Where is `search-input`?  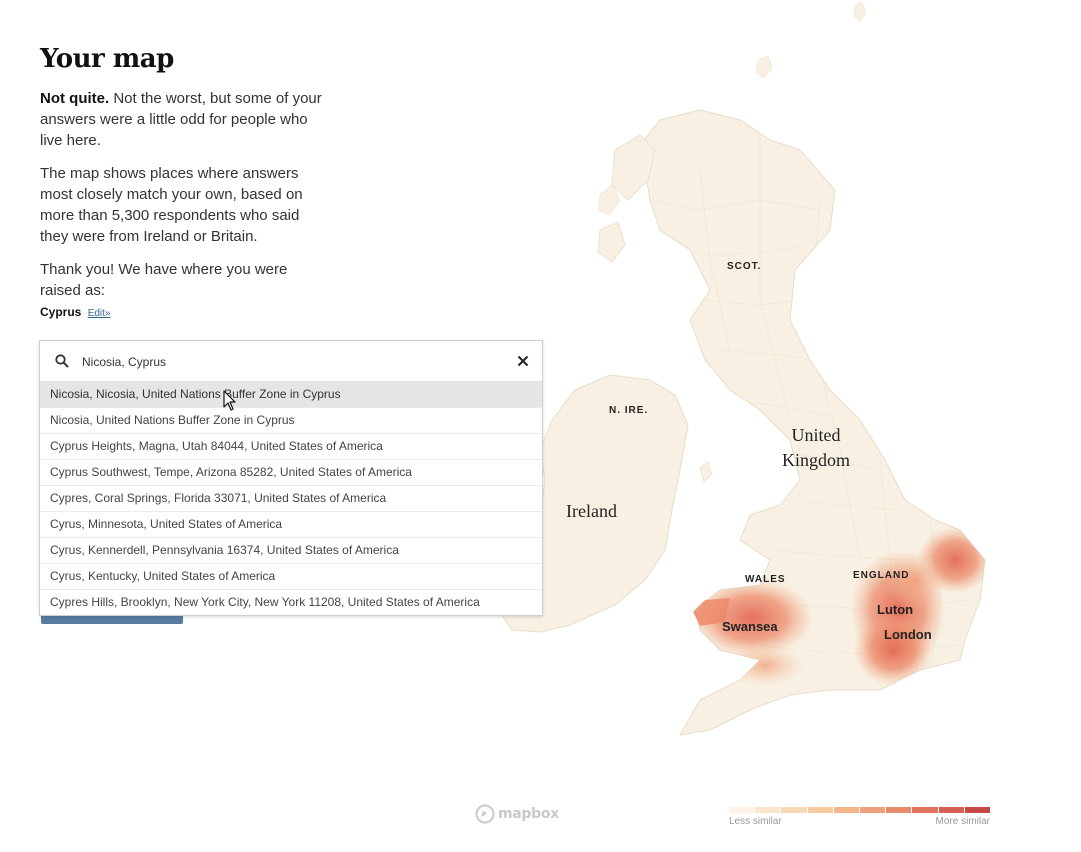 search-input is located at coordinates (292, 362).